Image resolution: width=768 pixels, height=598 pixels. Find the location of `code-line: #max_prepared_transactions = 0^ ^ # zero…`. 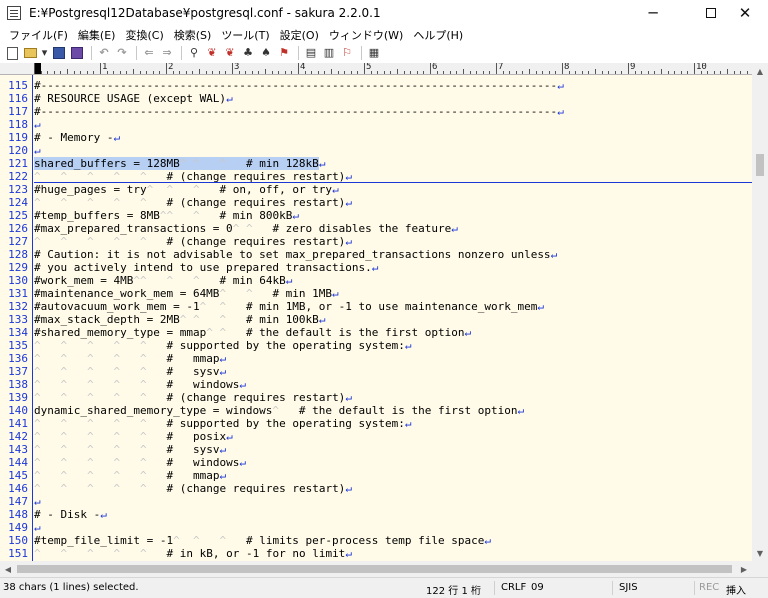

code-line: #max_prepared_transactions = 0^ ^ # zero… is located at coordinates (246, 228).